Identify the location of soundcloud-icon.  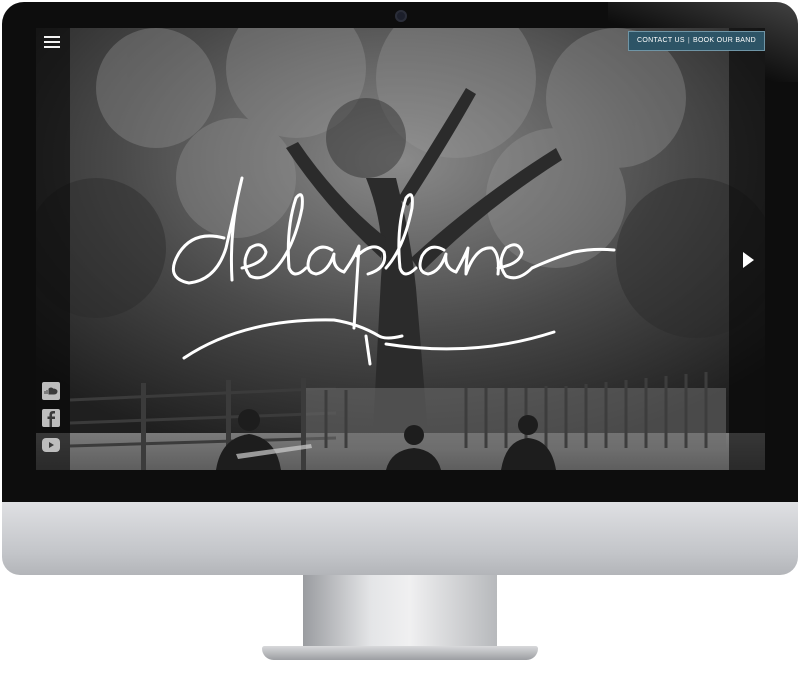
(51, 391).